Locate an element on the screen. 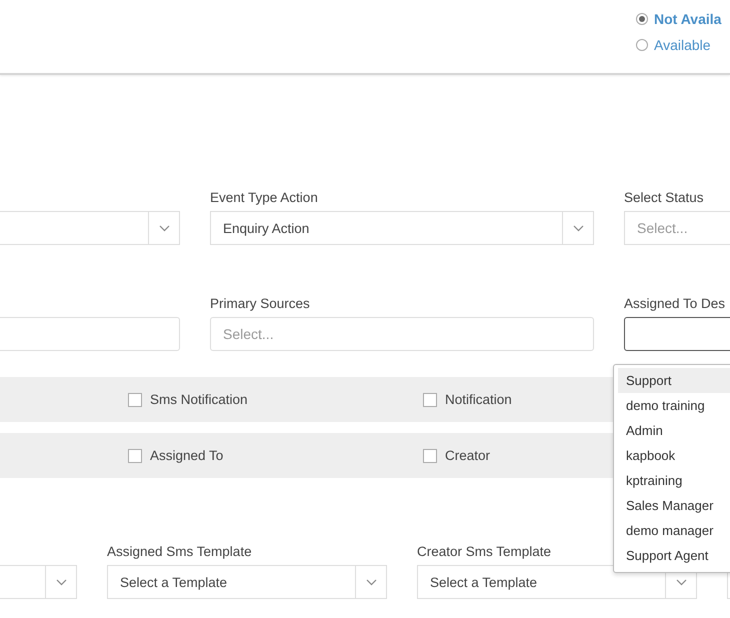 The image size is (730, 618). dropdown-option: kptraining is located at coordinates (674, 480).